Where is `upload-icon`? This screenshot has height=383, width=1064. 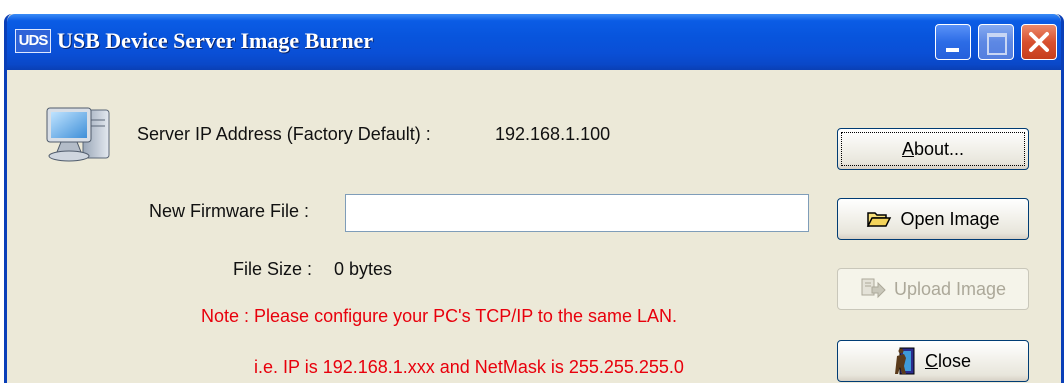 upload-icon is located at coordinates (873, 288).